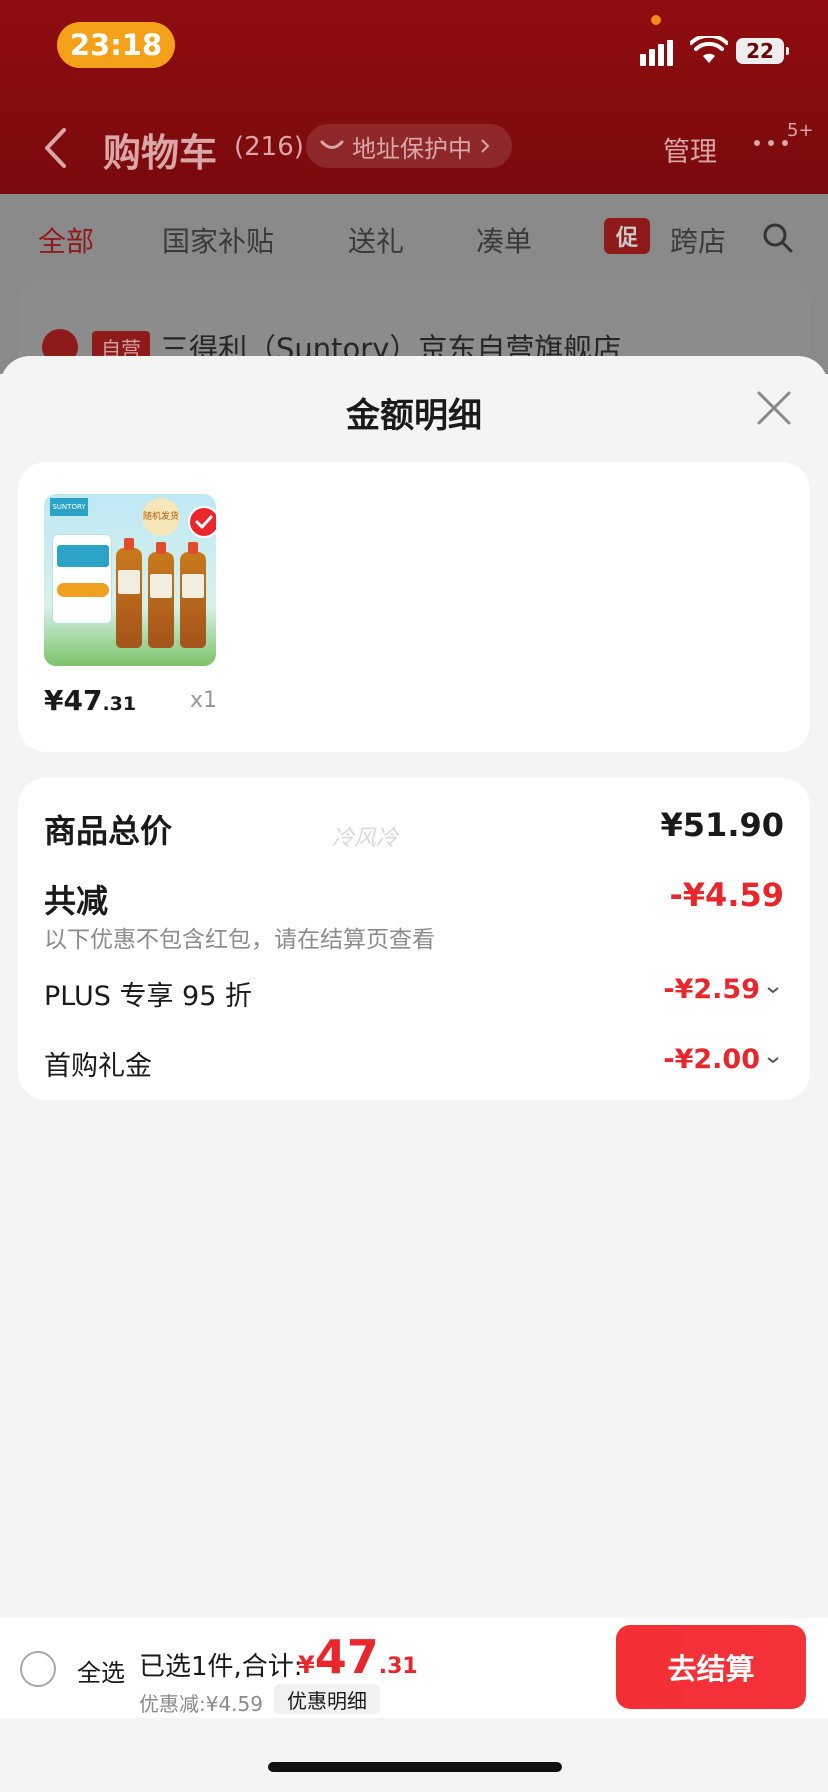 This screenshot has height=1792, width=828. Describe the element at coordinates (218, 240) in the screenshot. I see `tab-national-subsidy: 国家补贴` at that location.